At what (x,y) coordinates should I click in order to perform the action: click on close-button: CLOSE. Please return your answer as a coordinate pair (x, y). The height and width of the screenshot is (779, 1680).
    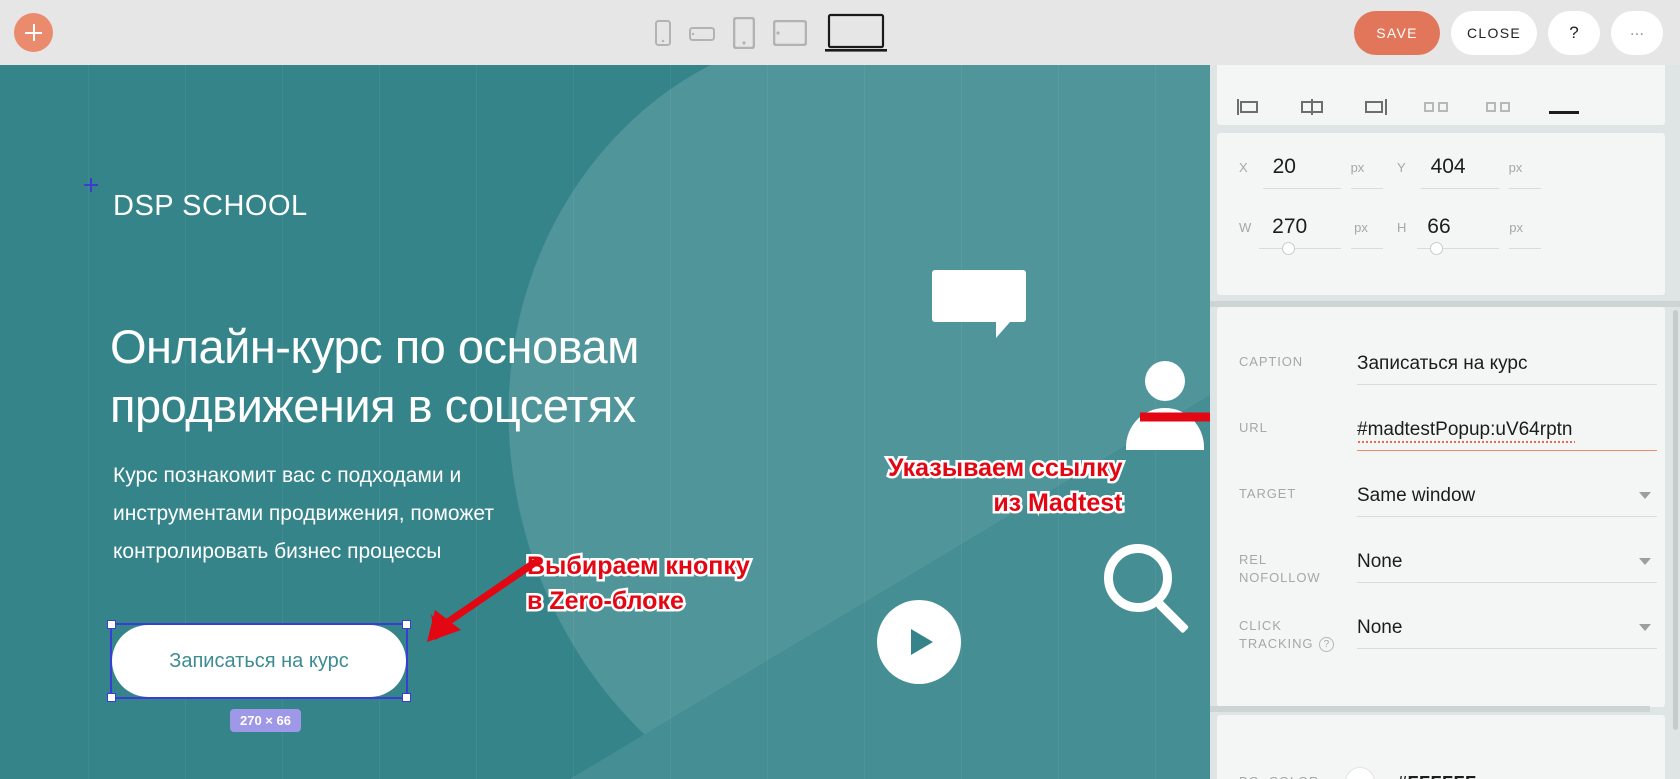
    Looking at the image, I should click on (1494, 32).